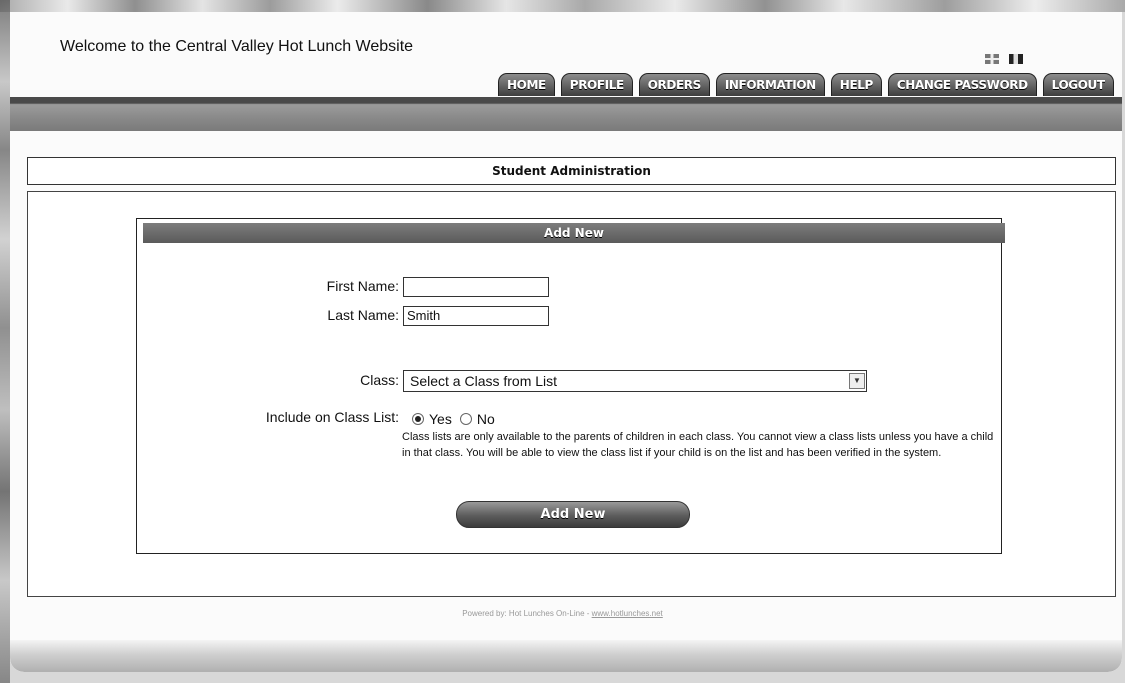  What do you see at coordinates (635, 381) in the screenshot?
I see `class-select: Select a Class from List ▼` at bounding box center [635, 381].